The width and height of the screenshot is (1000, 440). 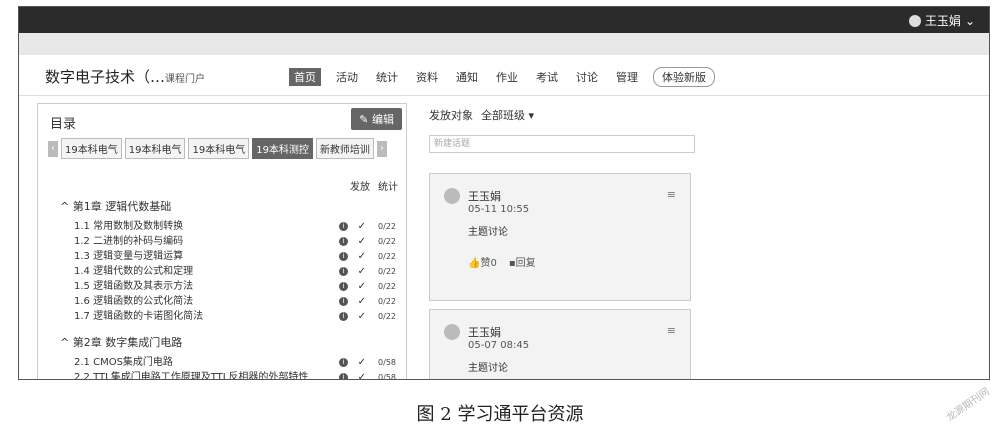 I want to click on nav-discussion: 讨论, so click(x=587, y=77).